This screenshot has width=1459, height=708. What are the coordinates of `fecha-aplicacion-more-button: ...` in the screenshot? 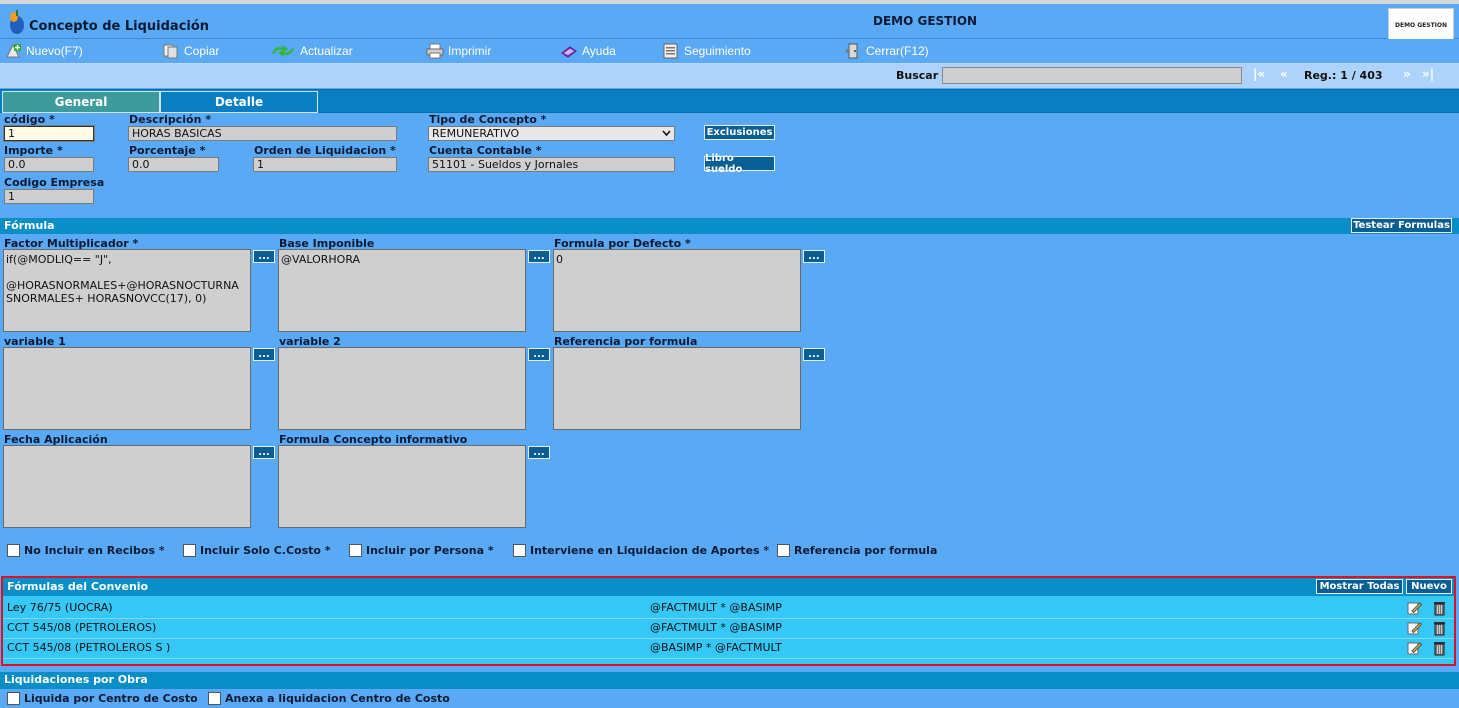 It's located at (264, 452).